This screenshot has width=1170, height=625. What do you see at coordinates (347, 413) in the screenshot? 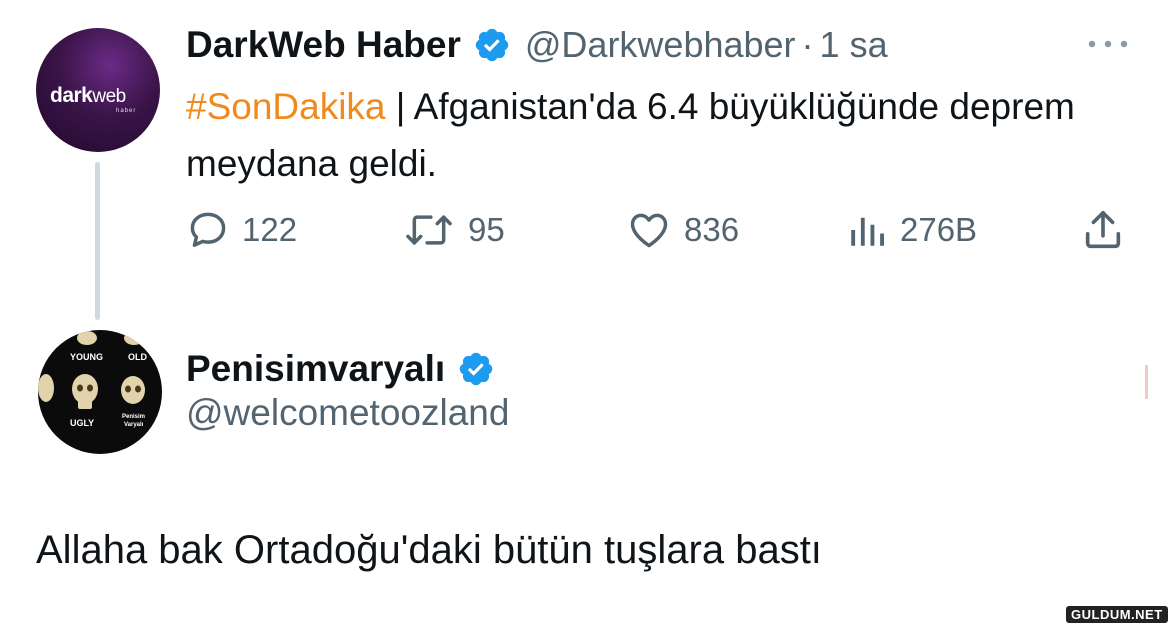
I see `tweet2-handle: @welcometoozland` at bounding box center [347, 413].